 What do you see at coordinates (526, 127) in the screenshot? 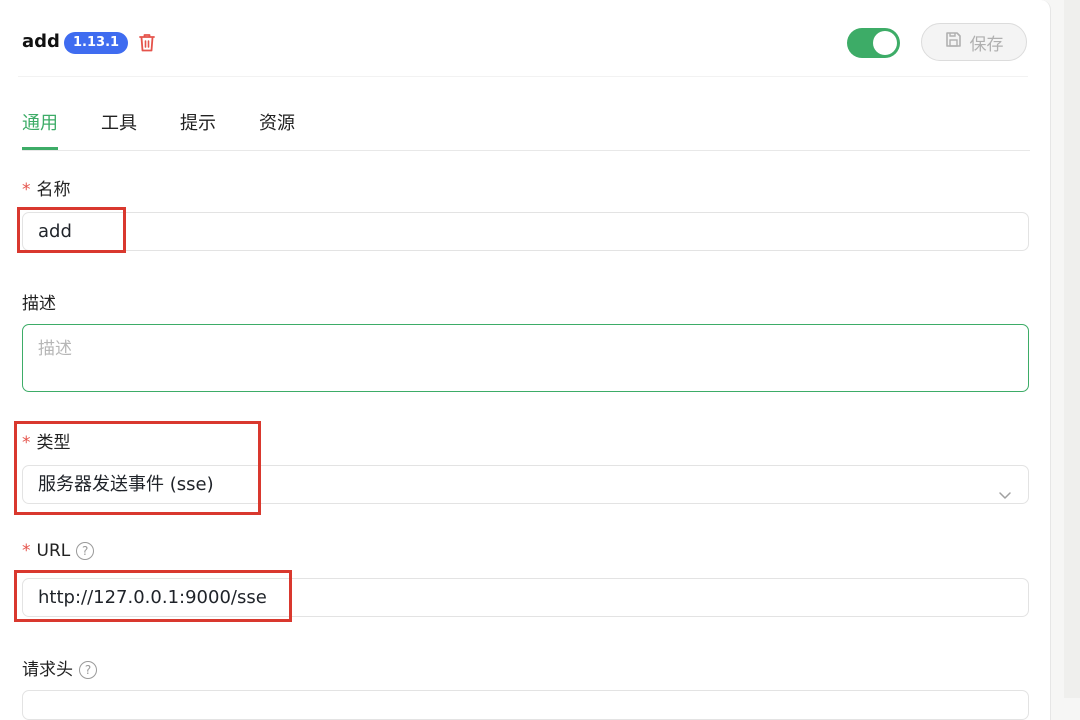
I see `tab-bar: 通用 工具 提示 资源` at bounding box center [526, 127].